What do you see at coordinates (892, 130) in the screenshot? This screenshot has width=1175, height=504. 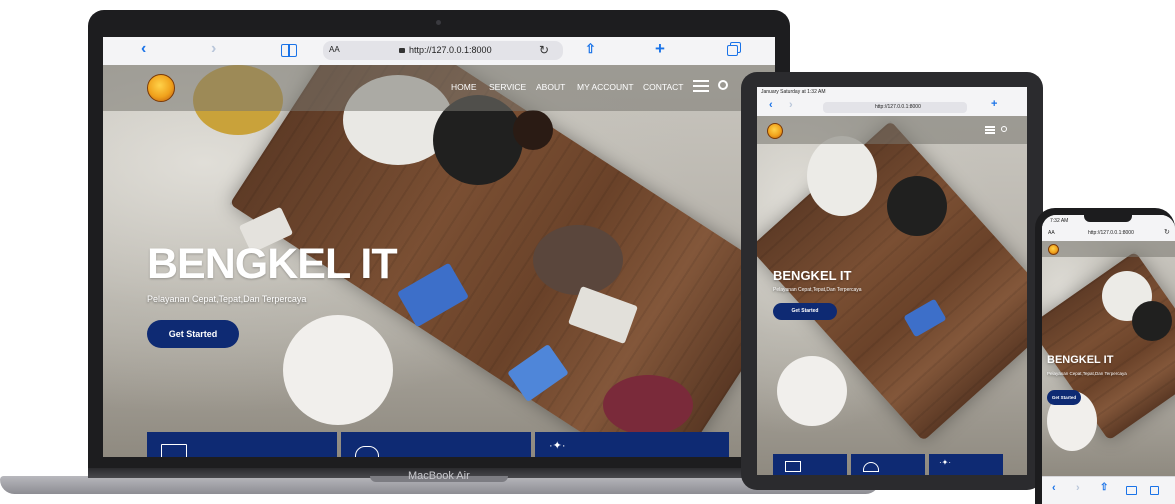 I see `tablet-site-navbar` at bounding box center [892, 130].